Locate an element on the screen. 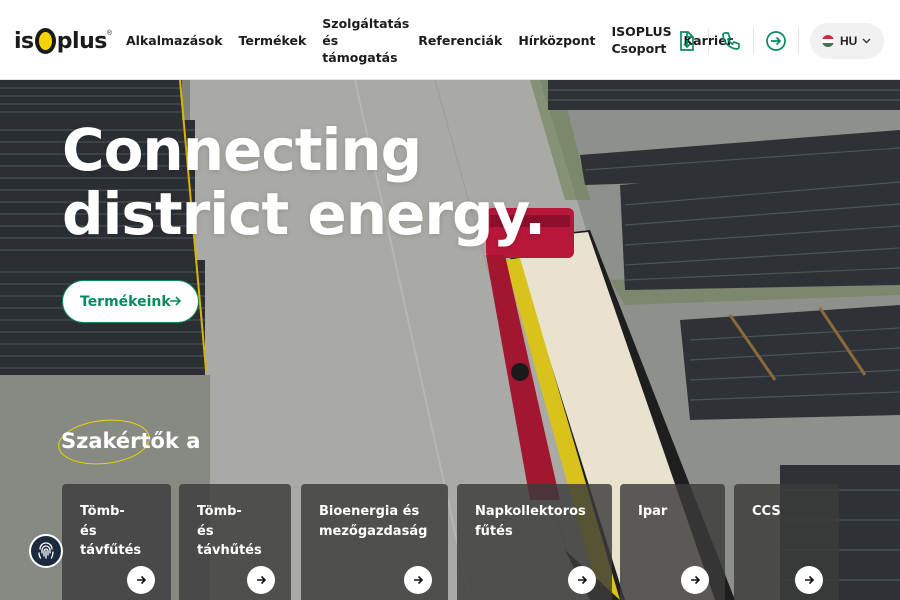 The width and height of the screenshot is (900, 600). hero-title: Connecting district energy. is located at coordinates (304, 182).